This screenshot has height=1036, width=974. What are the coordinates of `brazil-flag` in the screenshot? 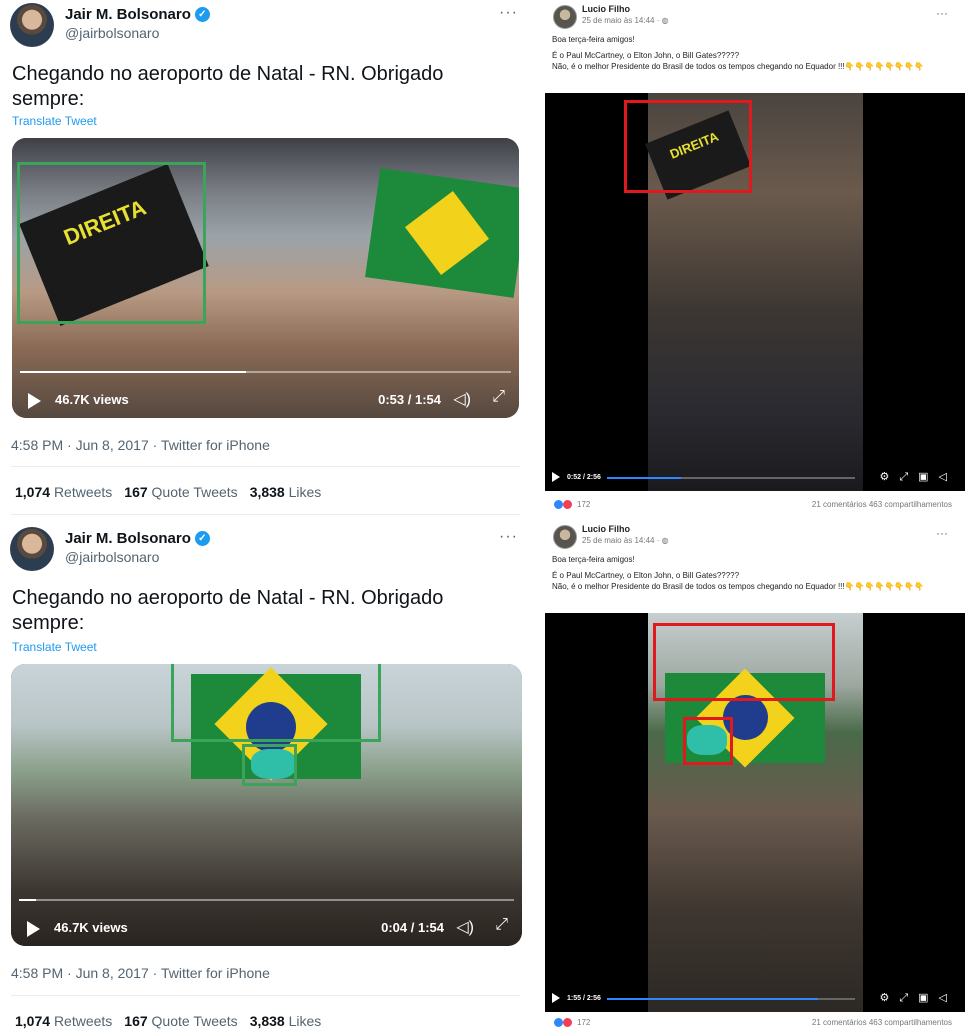 It's located at (442, 233).